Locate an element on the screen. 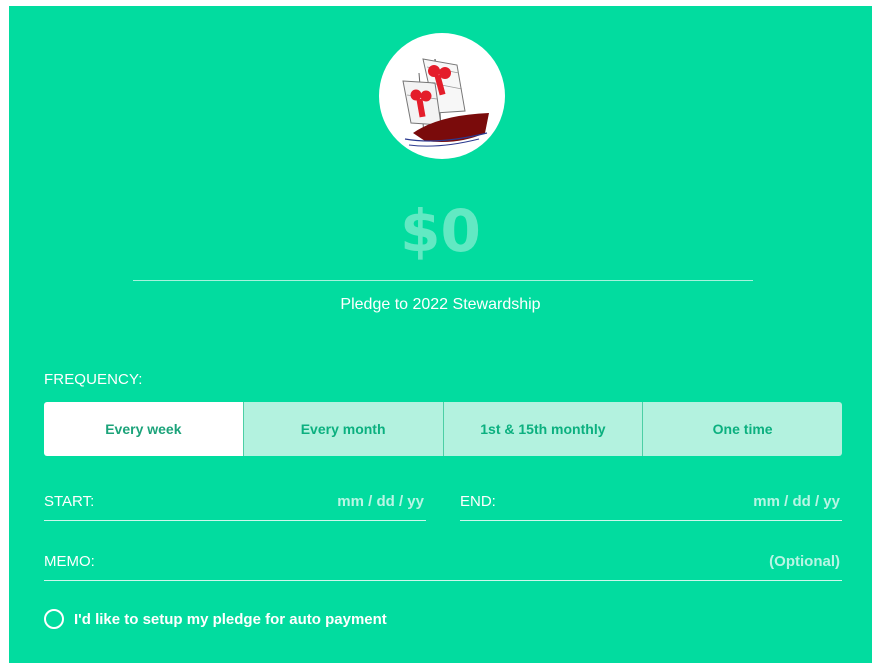 This screenshot has width=872, height=663. start-date-field: START: mm / dd / yy is located at coordinates (235, 501).